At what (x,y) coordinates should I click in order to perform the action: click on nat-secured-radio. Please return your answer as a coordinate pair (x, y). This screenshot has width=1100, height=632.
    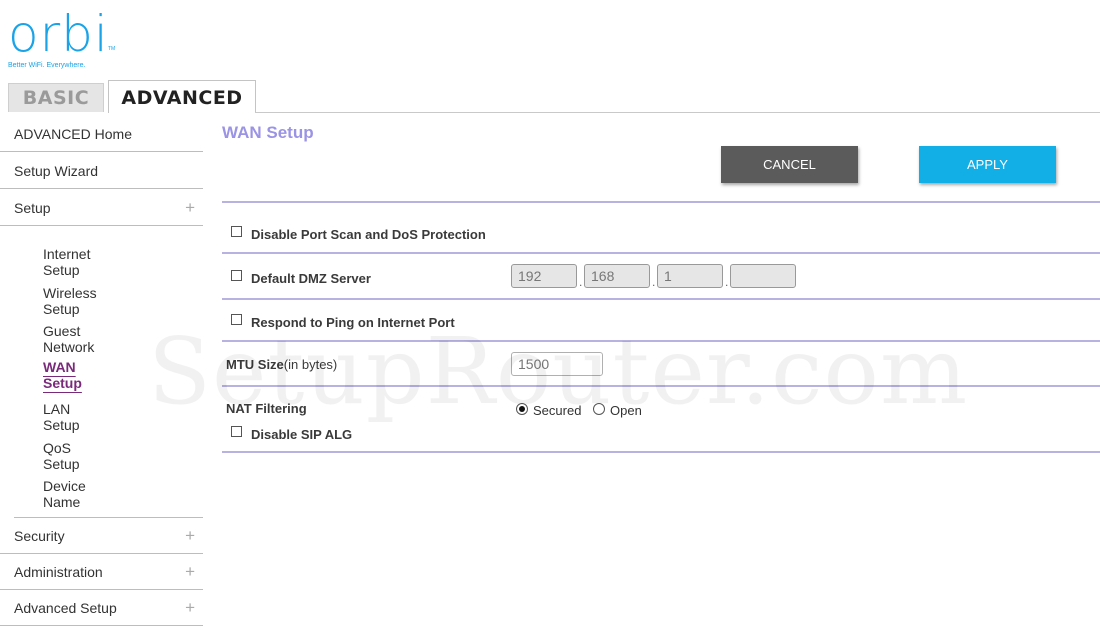
    Looking at the image, I should click on (522, 409).